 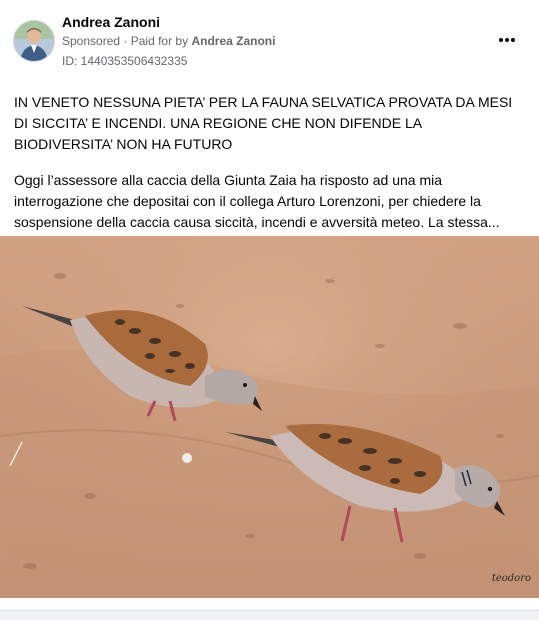 I want to click on photo-signature: teodoro, so click(x=511, y=578).